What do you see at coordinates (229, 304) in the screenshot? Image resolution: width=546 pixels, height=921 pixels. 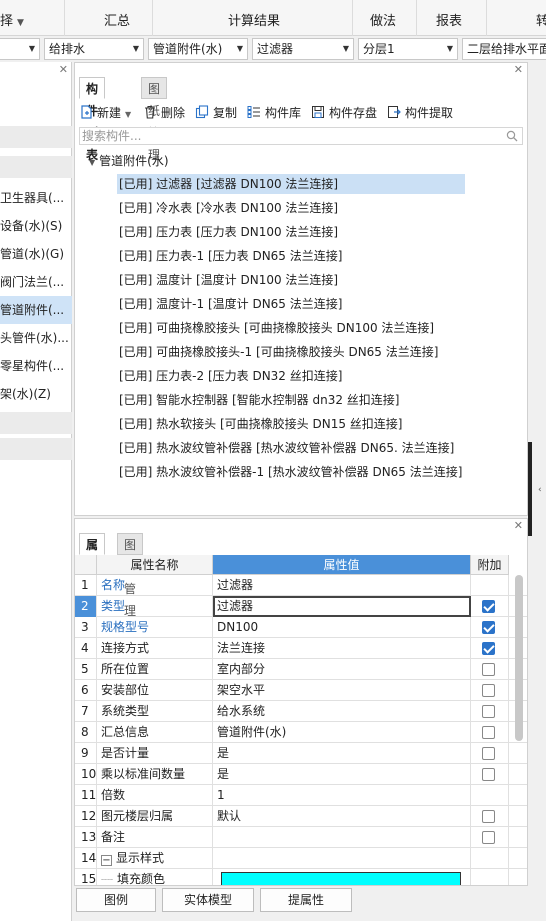 I see `tree-item: [已用] 温度计-1 [温度计 DN65 法兰连接]` at bounding box center [229, 304].